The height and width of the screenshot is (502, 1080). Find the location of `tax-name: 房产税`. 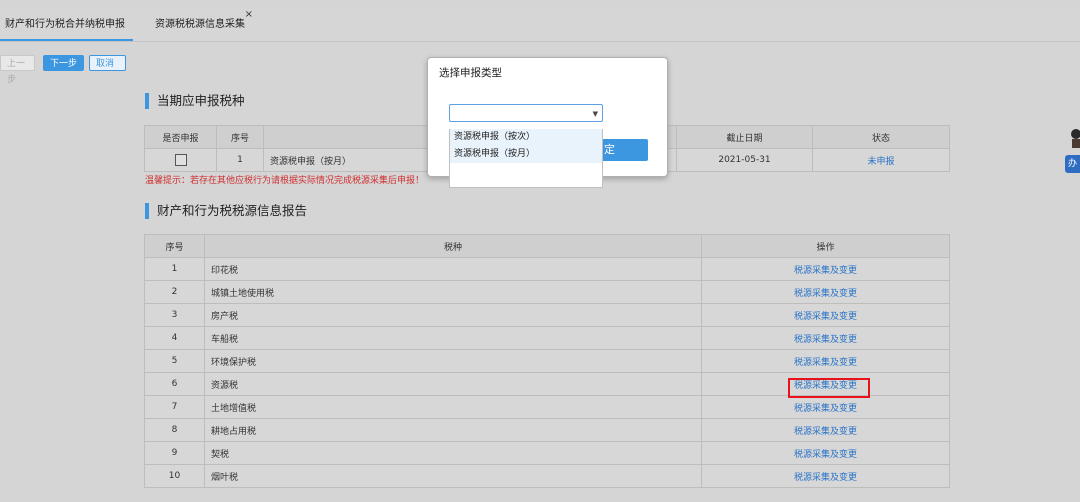

tax-name: 房产税 is located at coordinates (453, 315).